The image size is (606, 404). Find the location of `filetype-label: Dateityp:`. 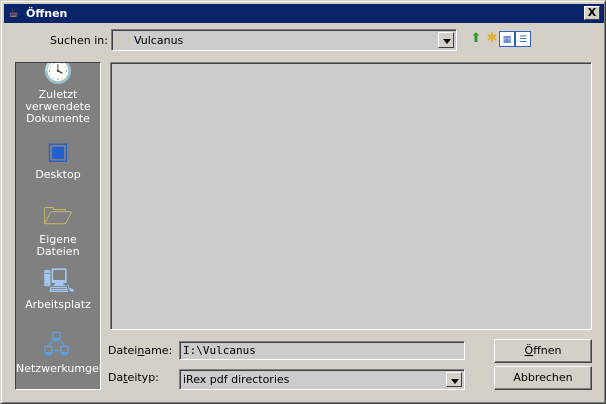

filetype-label: Dateityp: is located at coordinates (133, 377).